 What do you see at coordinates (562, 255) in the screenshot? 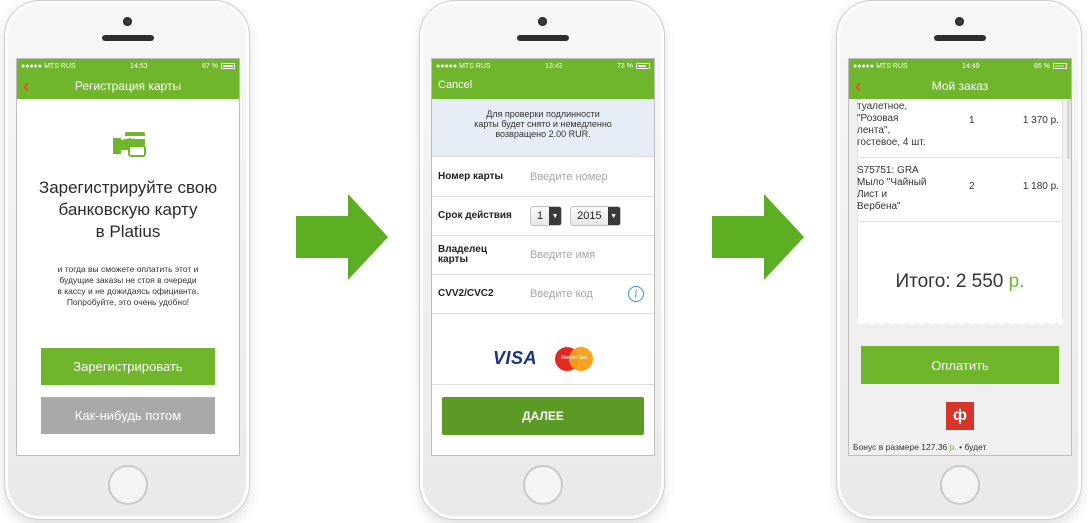
I see `owner-input: Введите имя` at bounding box center [562, 255].